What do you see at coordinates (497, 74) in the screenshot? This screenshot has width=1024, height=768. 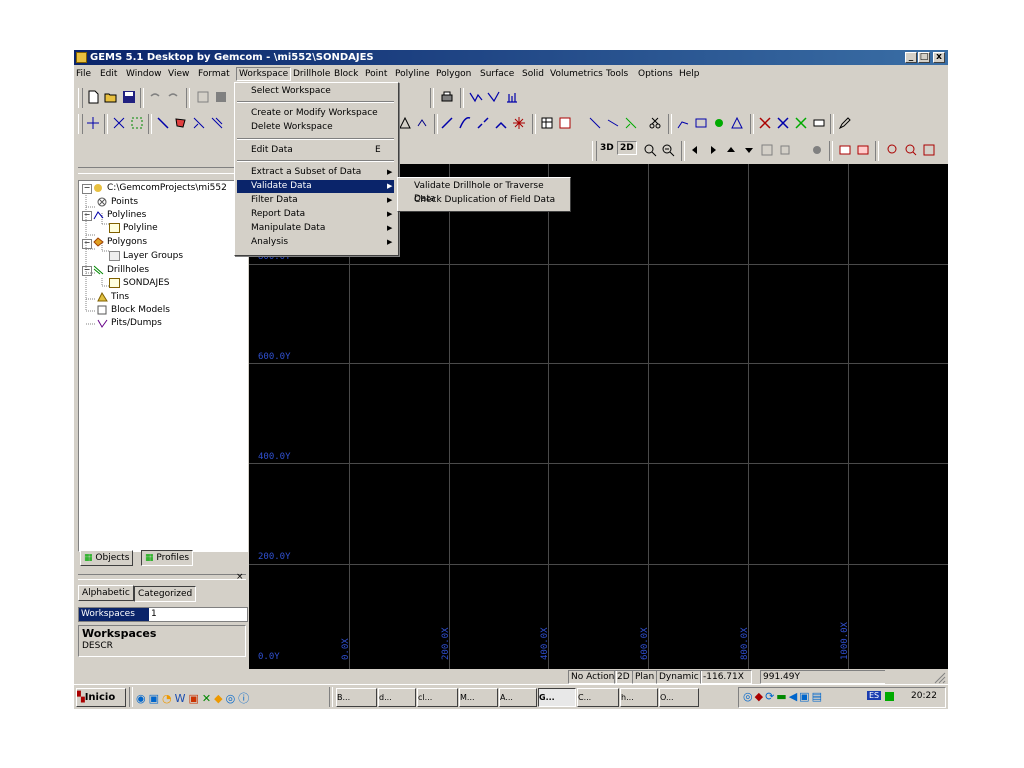 I see `menu-surface: Surface` at bounding box center [497, 74].